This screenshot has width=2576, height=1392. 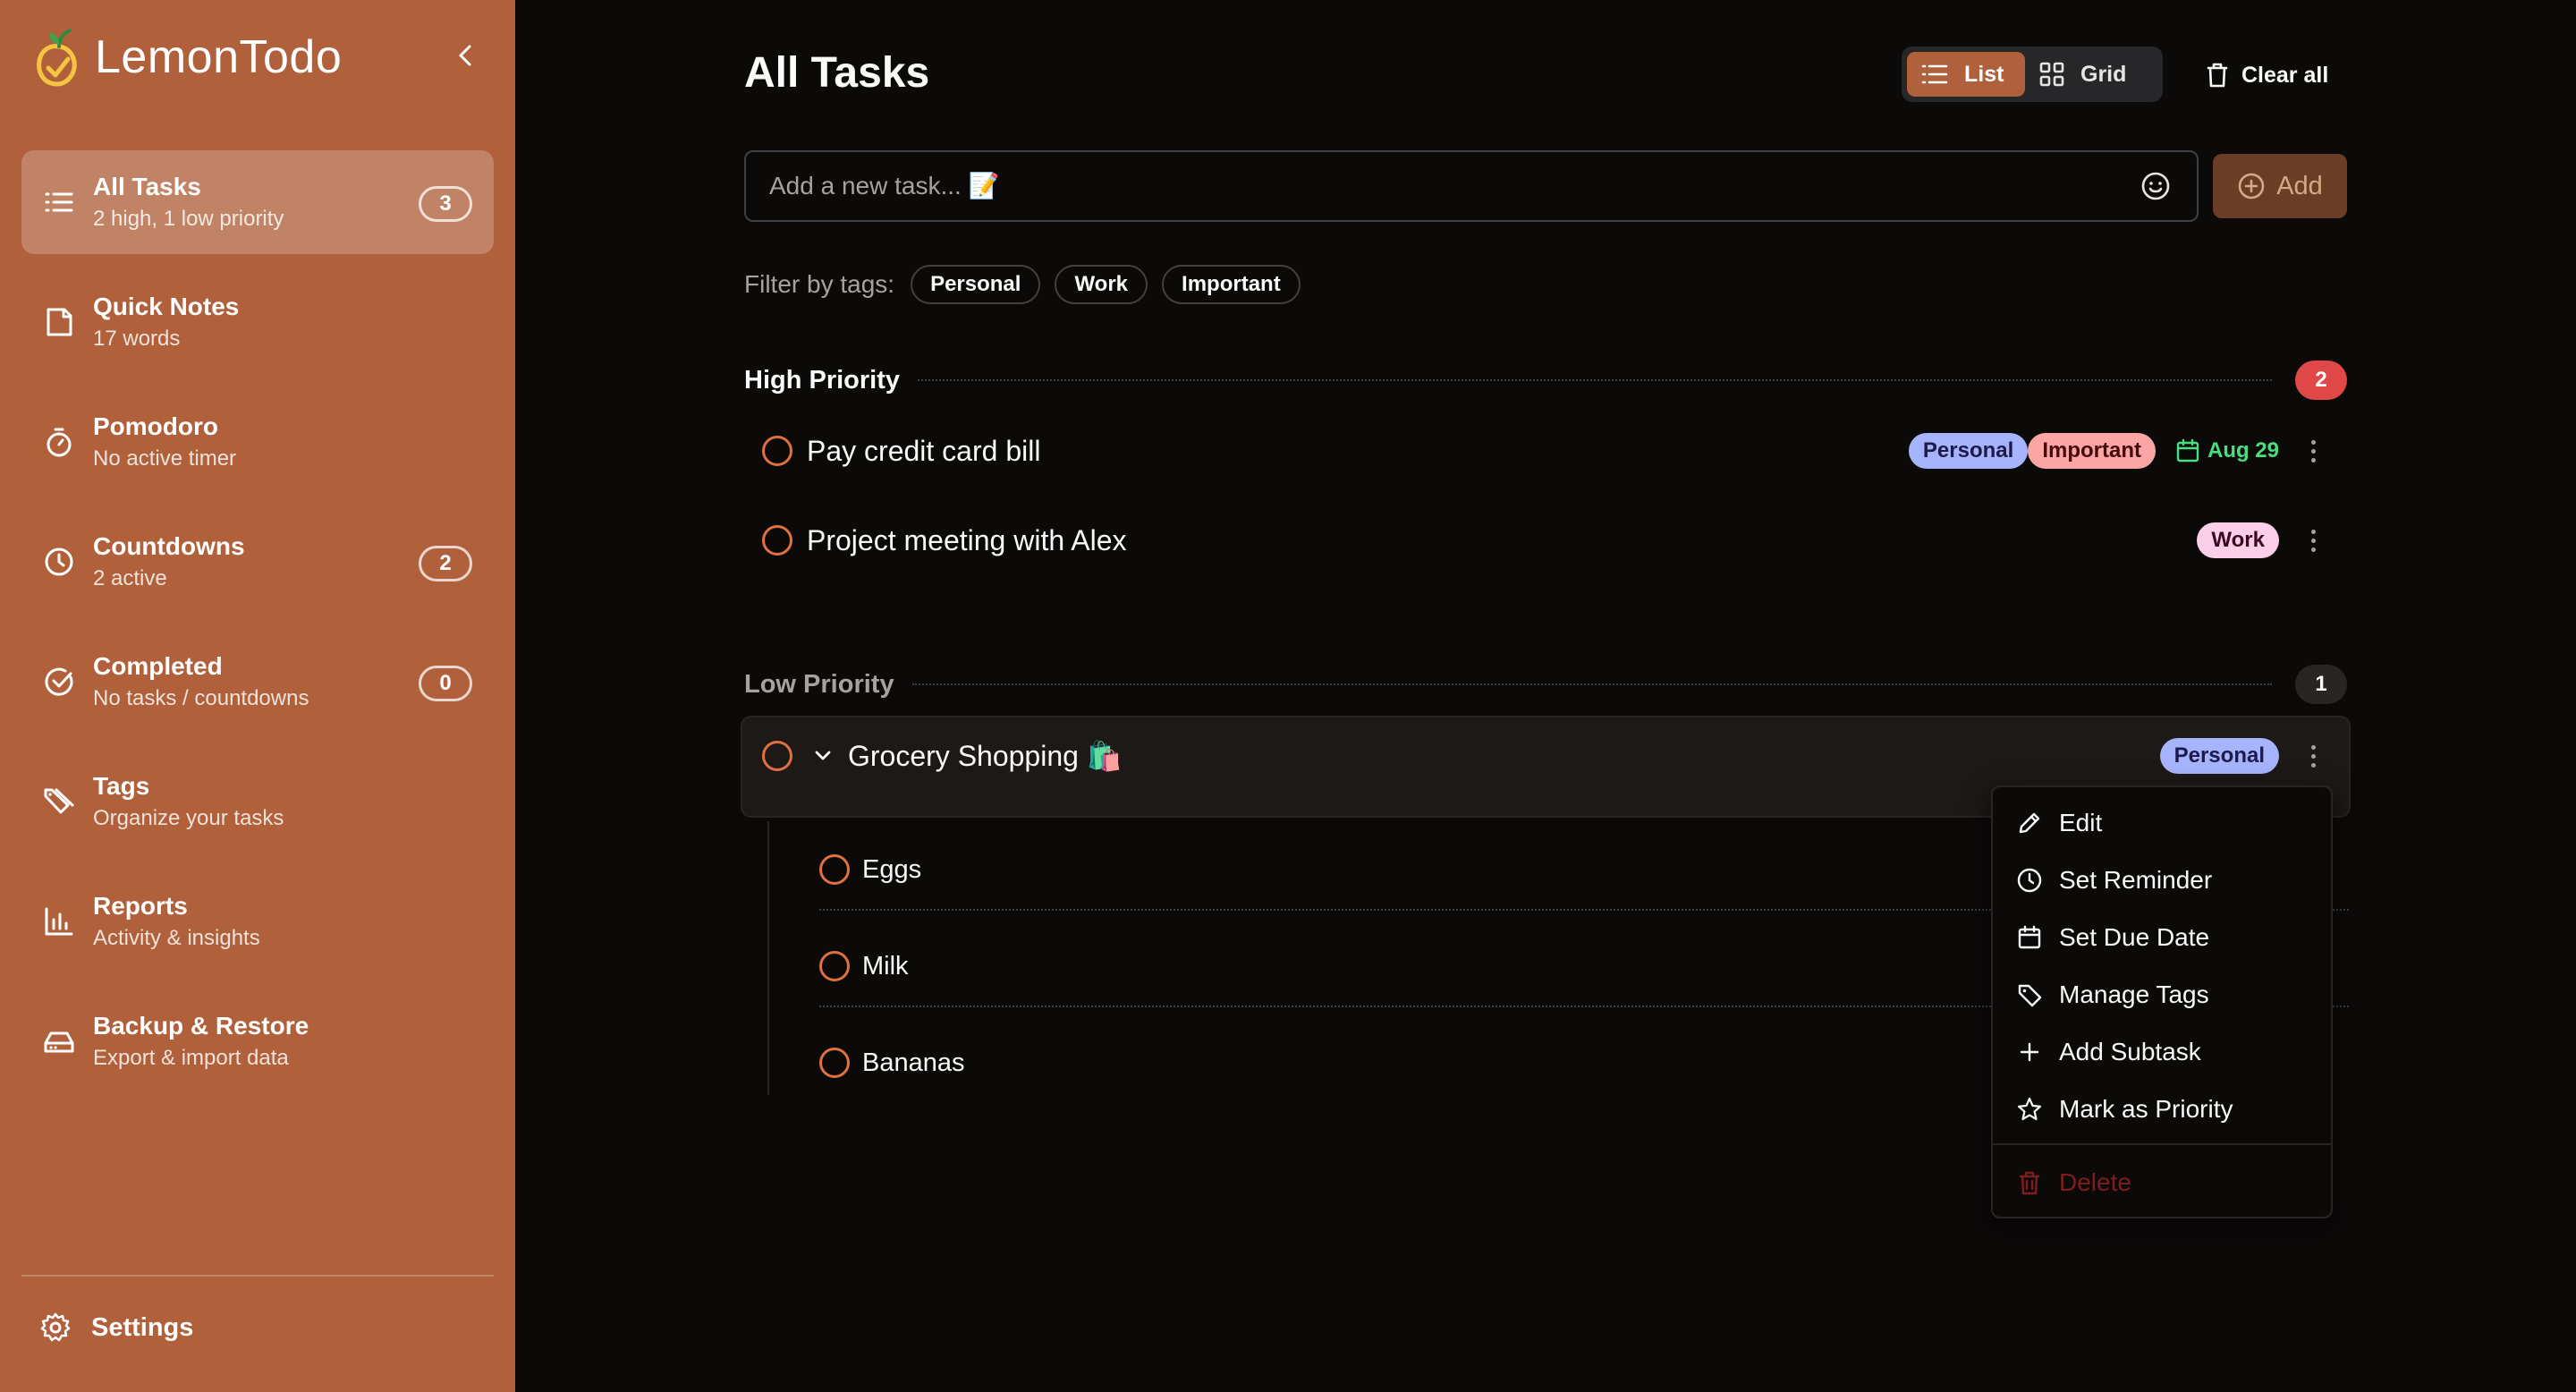 I want to click on check-circle-icon, so click(x=59, y=681).